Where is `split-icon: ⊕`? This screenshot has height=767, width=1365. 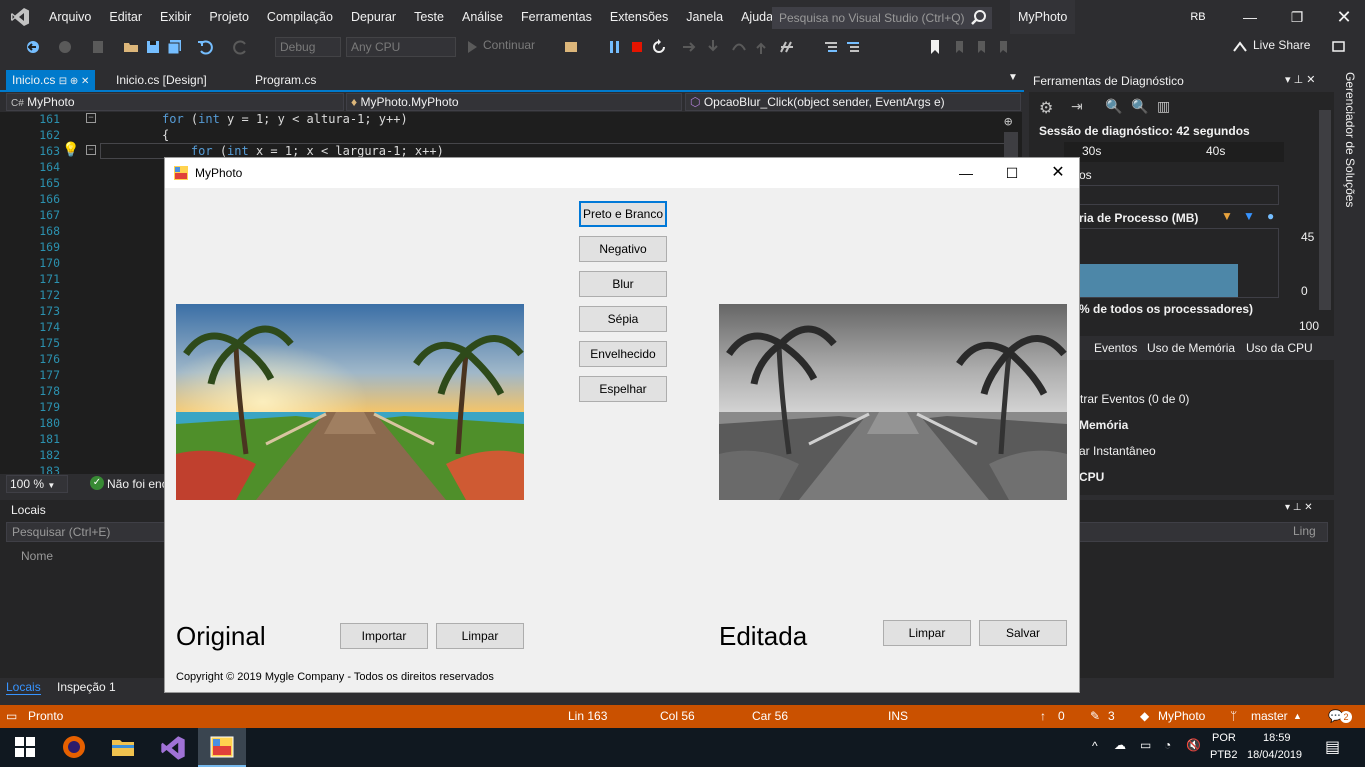 split-icon: ⊕ is located at coordinates (1008, 122).